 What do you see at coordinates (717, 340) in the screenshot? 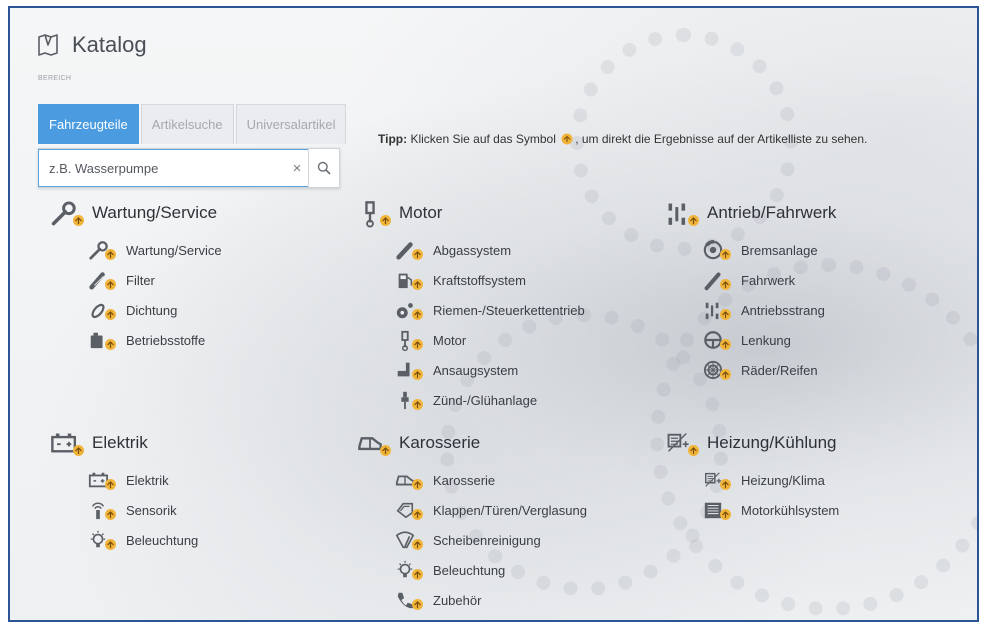
I see `steering-wheel-icon` at bounding box center [717, 340].